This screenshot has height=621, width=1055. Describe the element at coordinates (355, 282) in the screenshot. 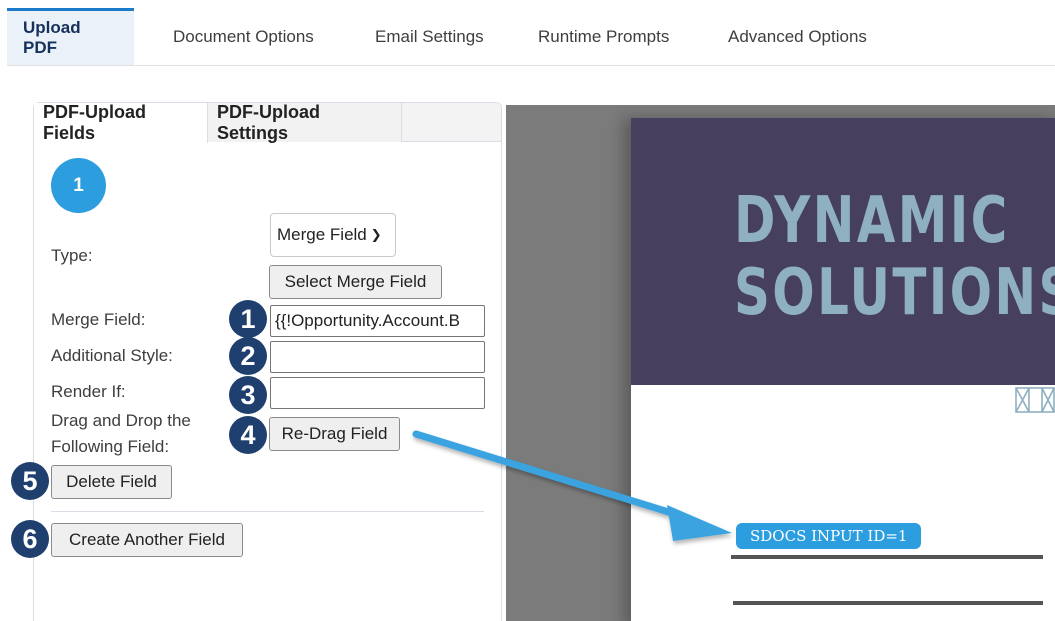

I see `select-merge-field-button: Select Merge Field` at that location.